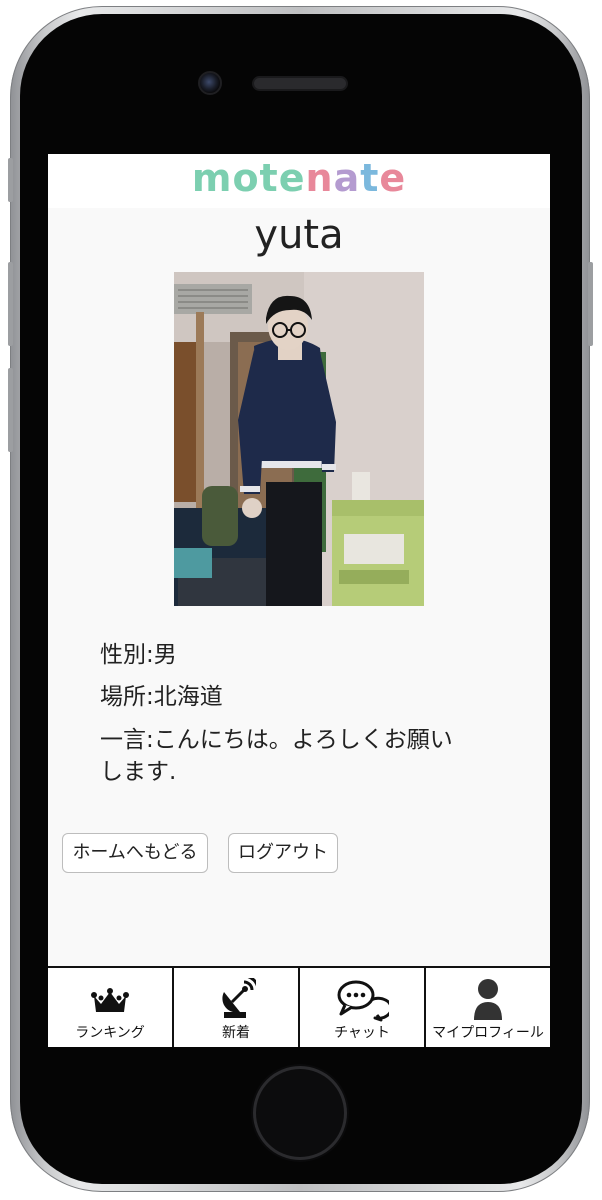 The width and height of the screenshot is (602, 1200). Describe the element at coordinates (300, 83) in the screenshot. I see `earpiece-speaker` at that location.